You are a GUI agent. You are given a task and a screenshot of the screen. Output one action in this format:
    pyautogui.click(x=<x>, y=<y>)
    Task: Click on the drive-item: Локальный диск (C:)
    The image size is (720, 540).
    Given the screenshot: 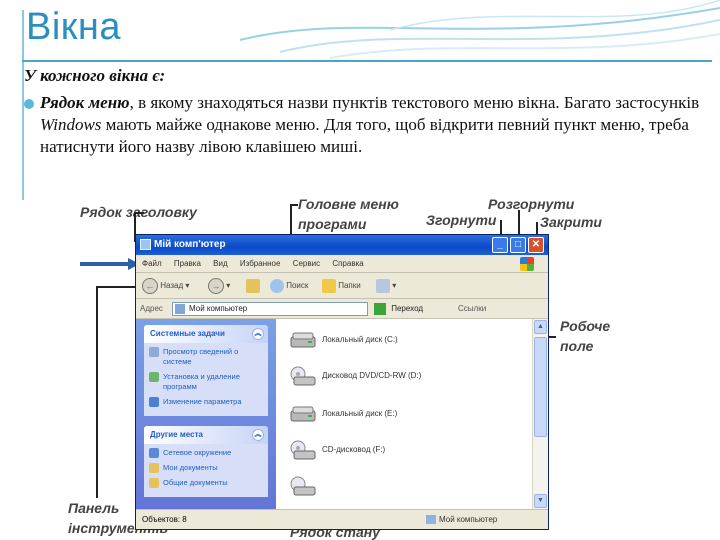 What is the action you would take?
    pyautogui.click(x=405, y=340)
    